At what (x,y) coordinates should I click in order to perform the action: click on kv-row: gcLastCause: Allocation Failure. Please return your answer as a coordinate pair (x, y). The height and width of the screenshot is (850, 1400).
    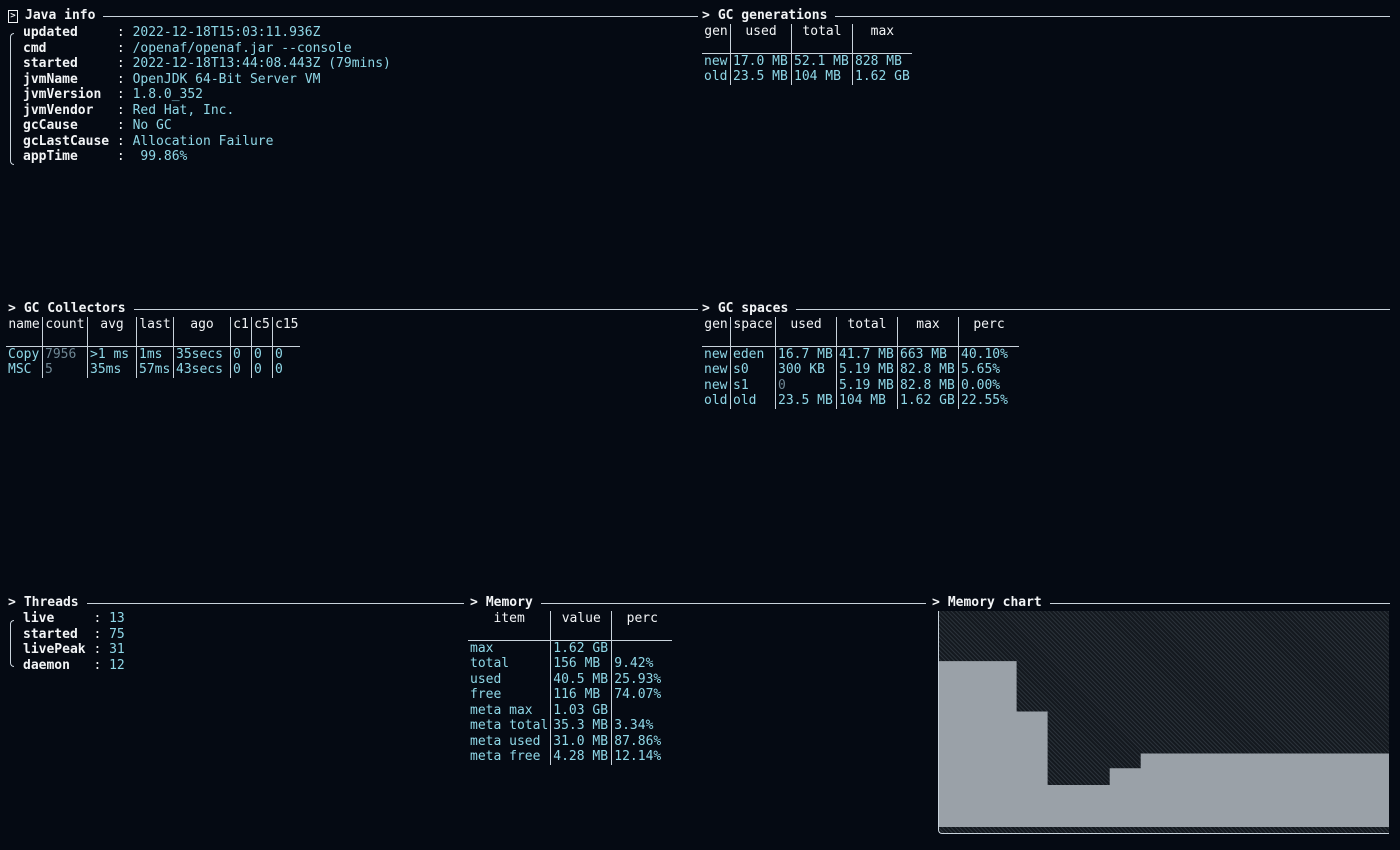
    Looking at the image, I should click on (207, 142).